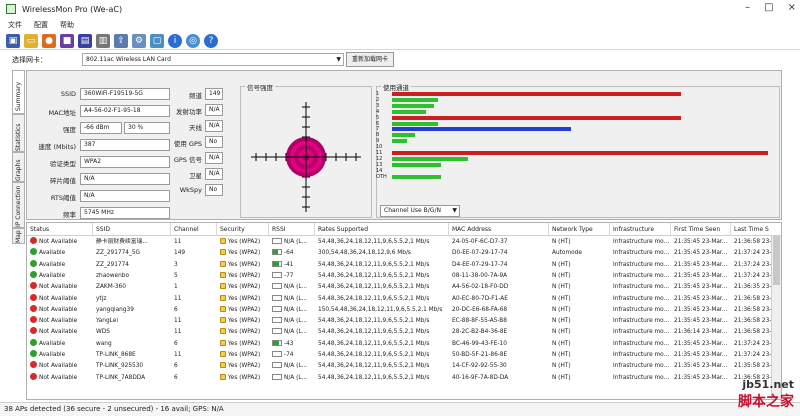 This screenshot has height=416, width=800. What do you see at coordinates (121, 40) in the screenshot?
I see `export-icon: ⇪` at bounding box center [121, 40].